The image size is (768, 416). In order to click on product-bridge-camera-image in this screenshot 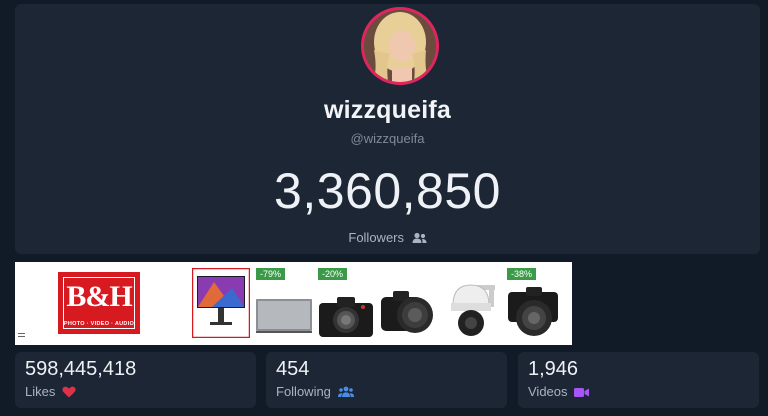, I will do `click(409, 311)`.